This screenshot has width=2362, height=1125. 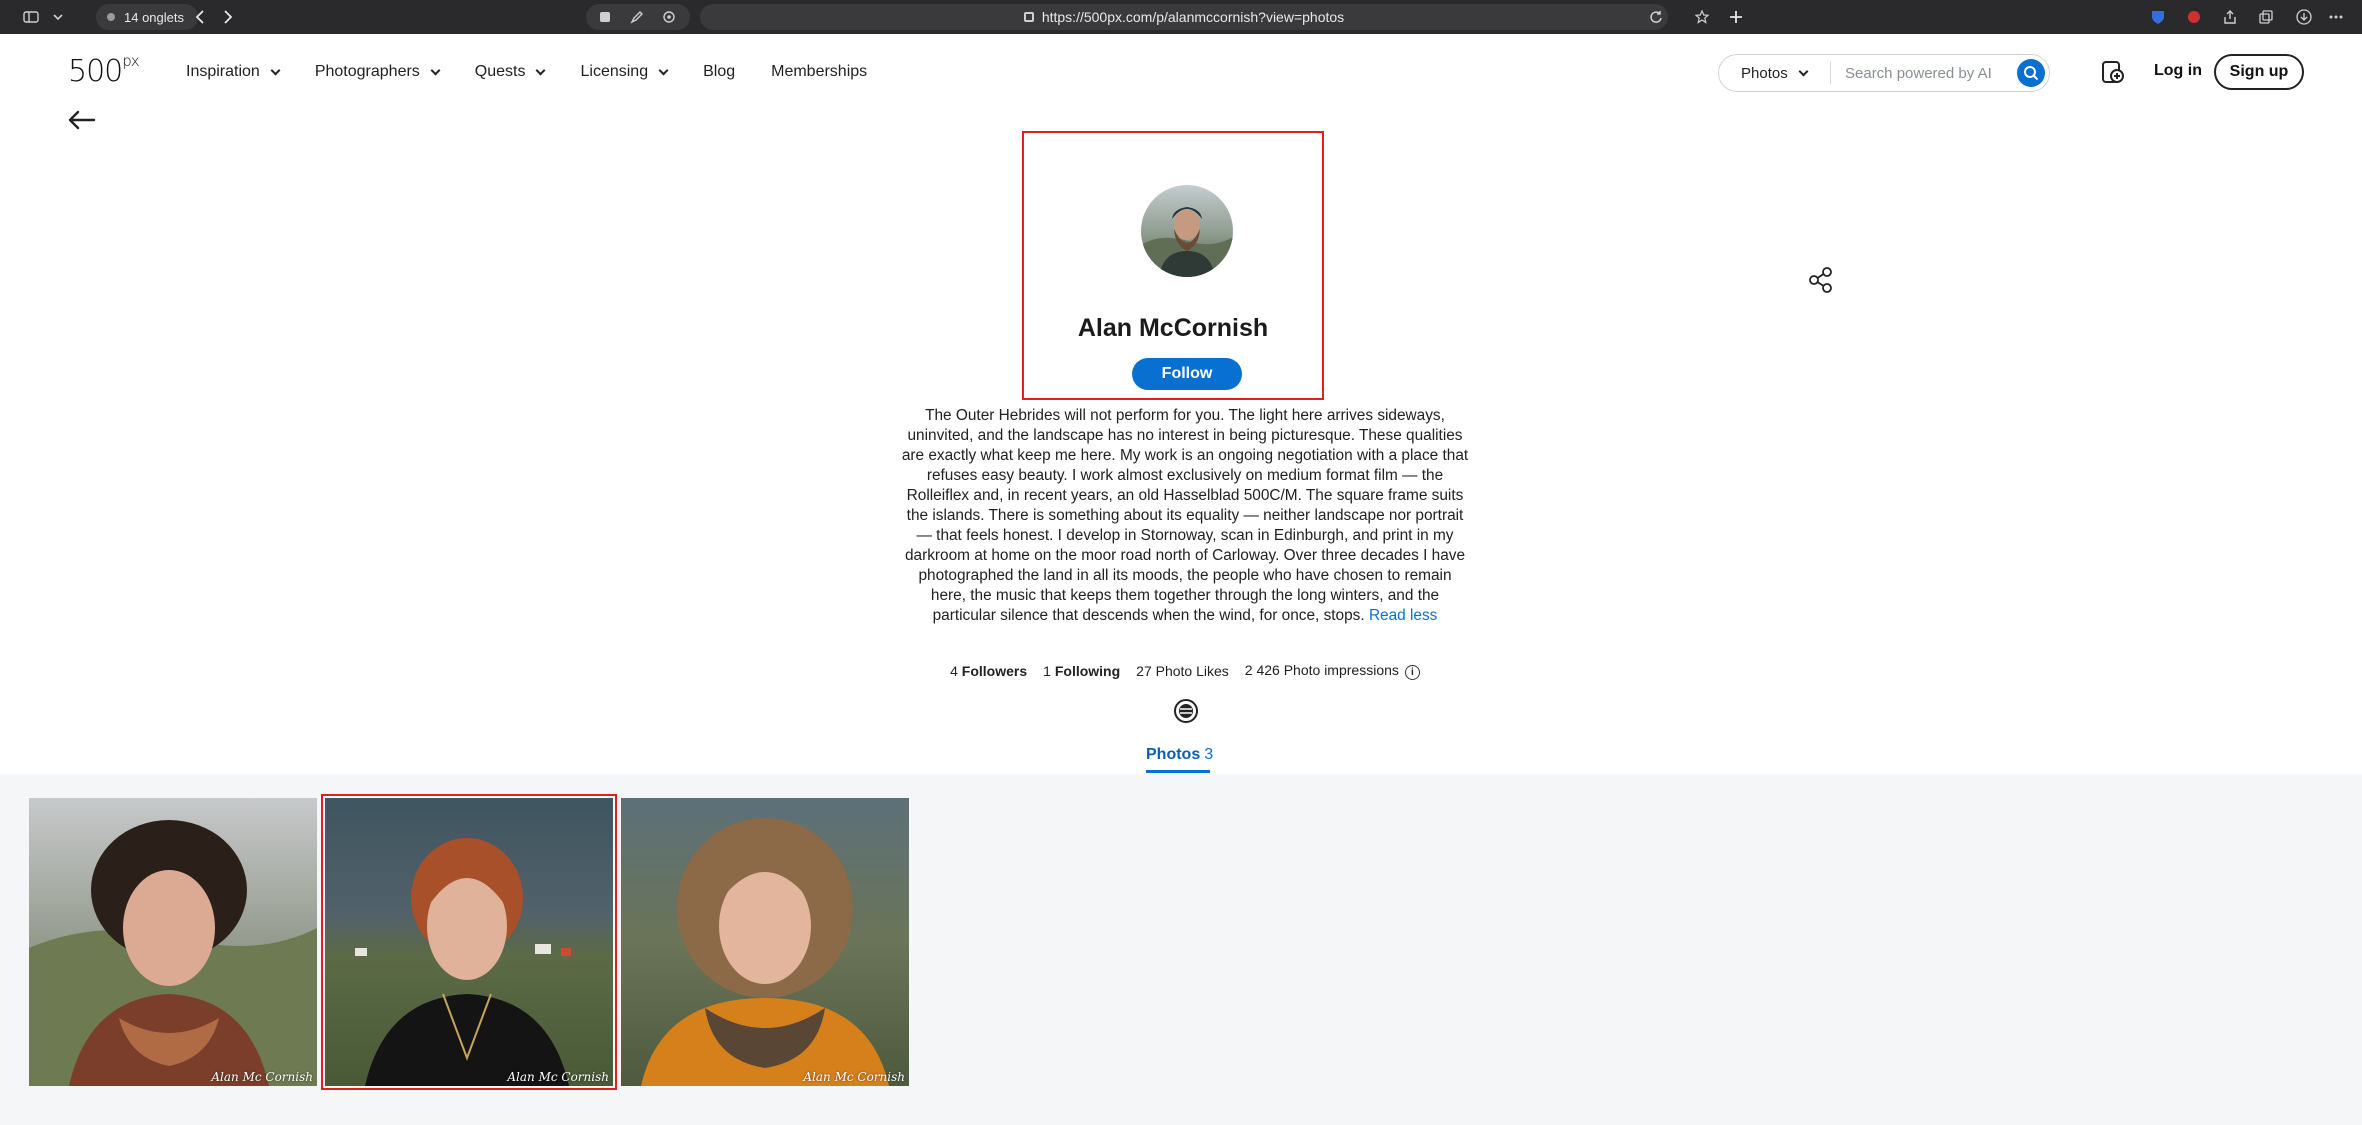 I want to click on reload-icon, so click(x=1656, y=17).